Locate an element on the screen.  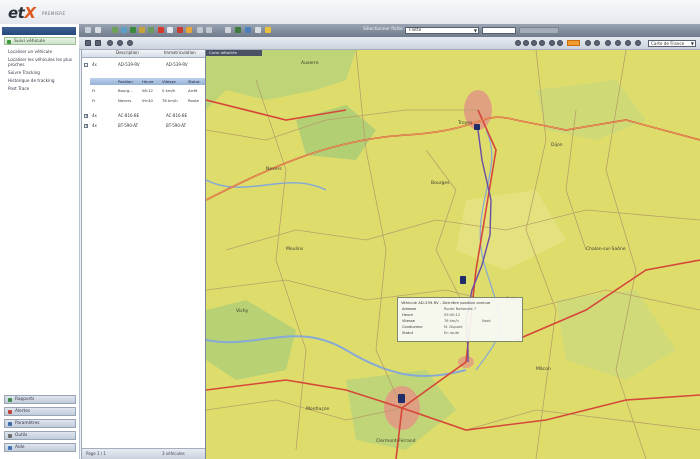
mail-icon is located at coordinates (248, 30).